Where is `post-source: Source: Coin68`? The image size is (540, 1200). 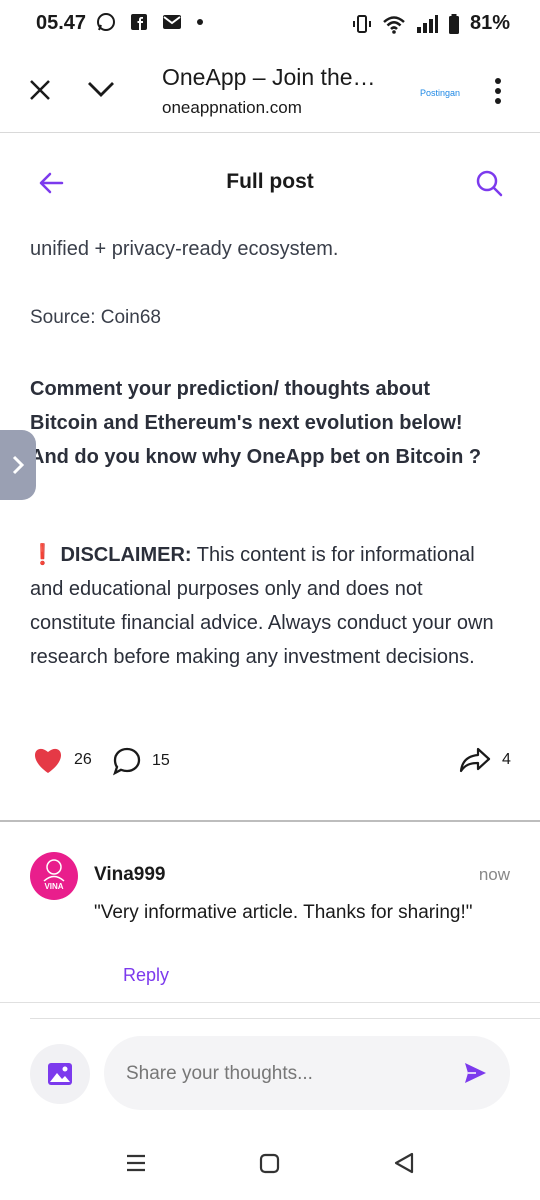 post-source: Source: Coin68 is located at coordinates (95, 317).